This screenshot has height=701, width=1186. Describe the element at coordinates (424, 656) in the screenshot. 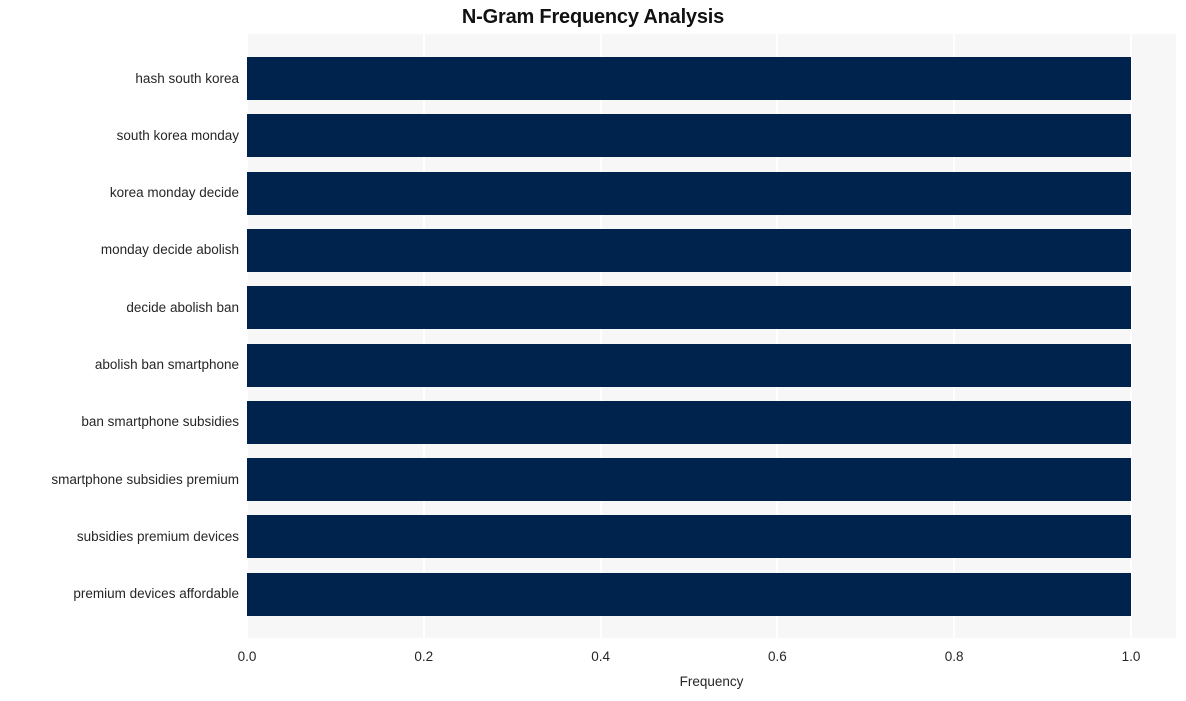

I see `x-axis-tick-label: 0.2` at that location.